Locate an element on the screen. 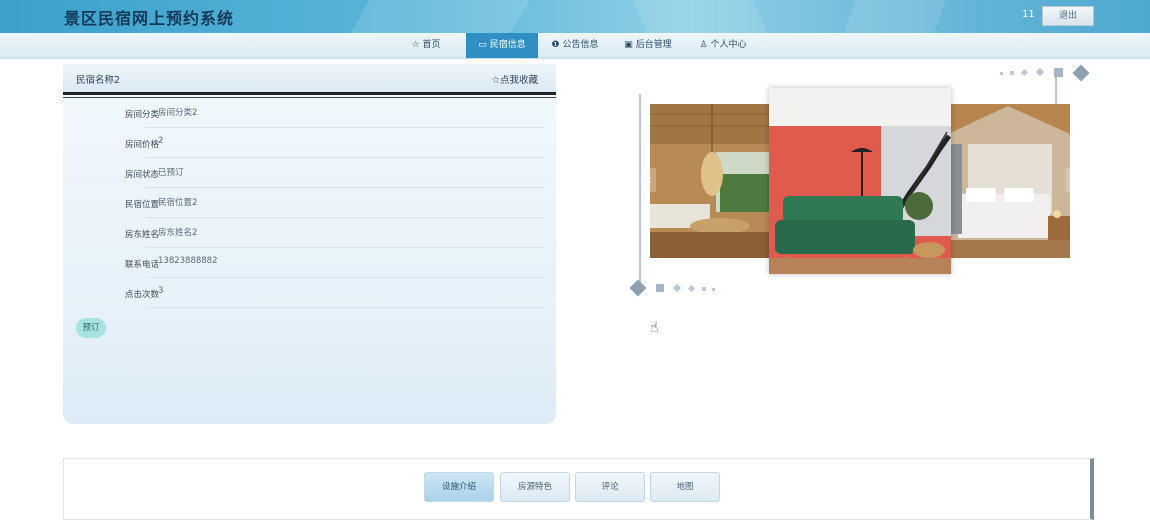  slide-white-bedroom is located at coordinates (1009, 181).